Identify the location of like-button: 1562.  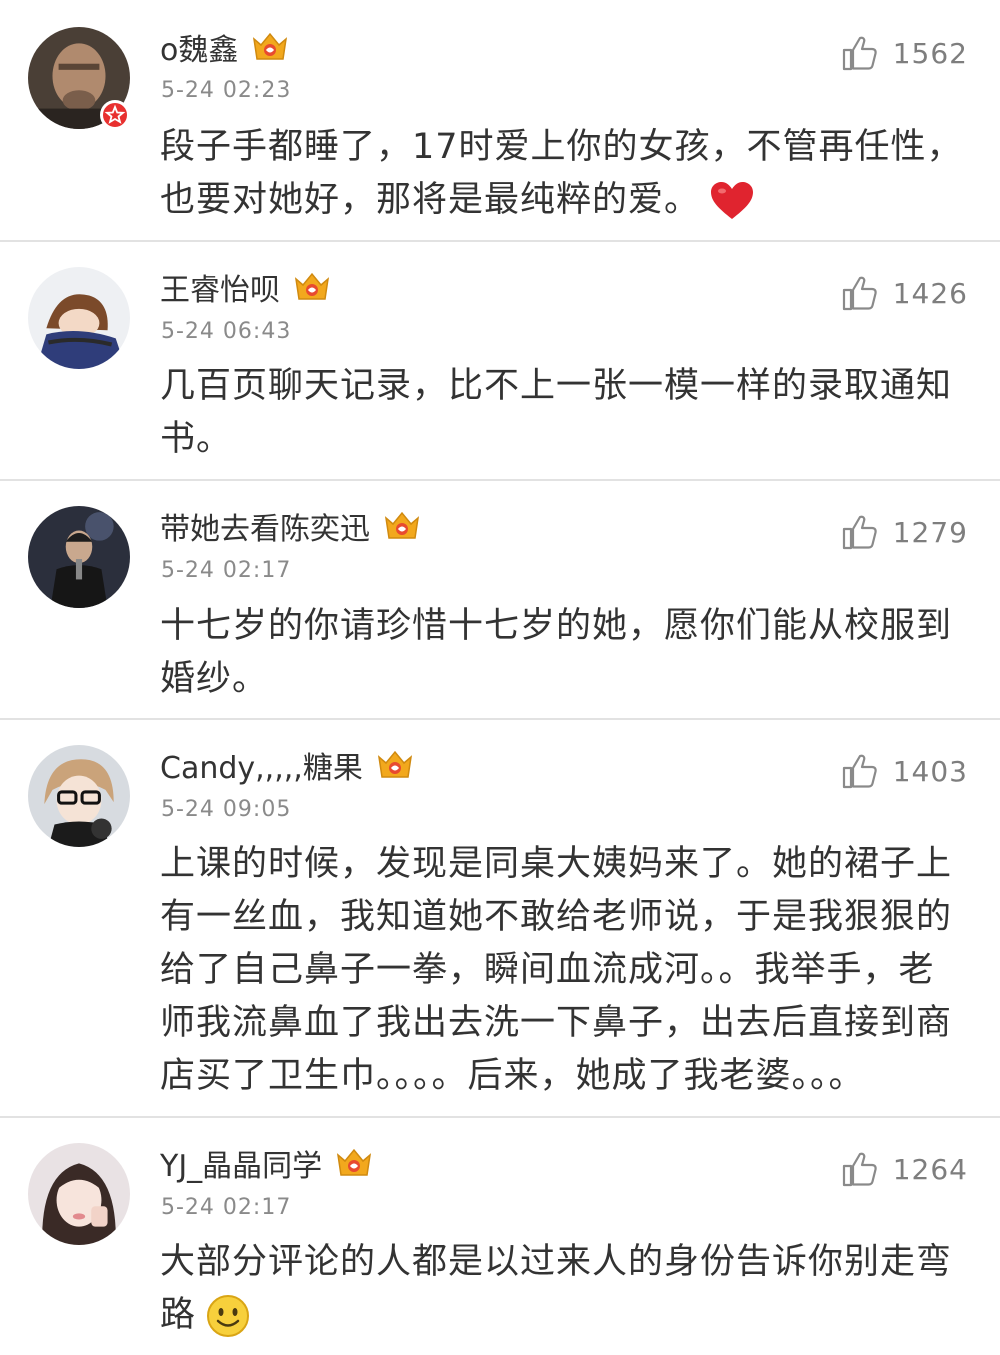
(904, 53).